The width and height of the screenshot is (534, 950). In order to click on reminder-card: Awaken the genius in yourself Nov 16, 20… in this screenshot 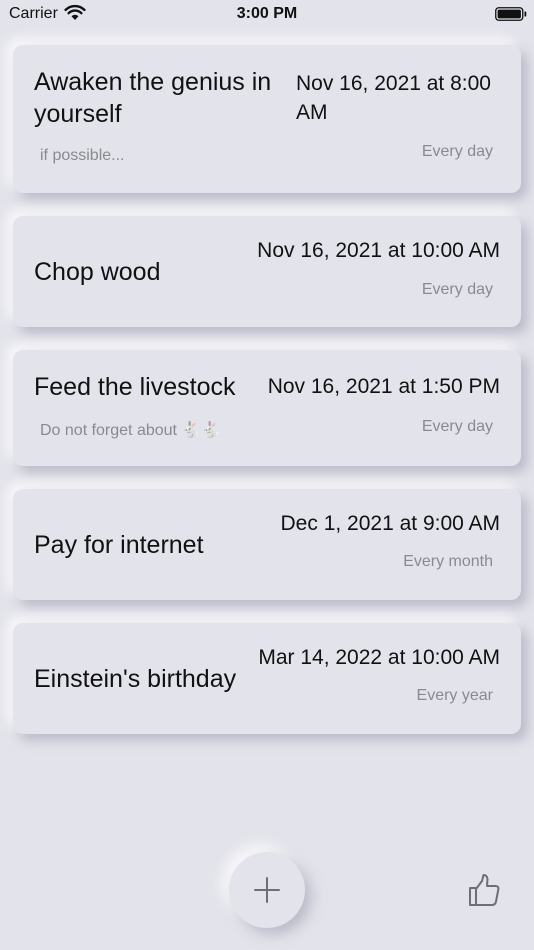, I will do `click(267, 119)`.